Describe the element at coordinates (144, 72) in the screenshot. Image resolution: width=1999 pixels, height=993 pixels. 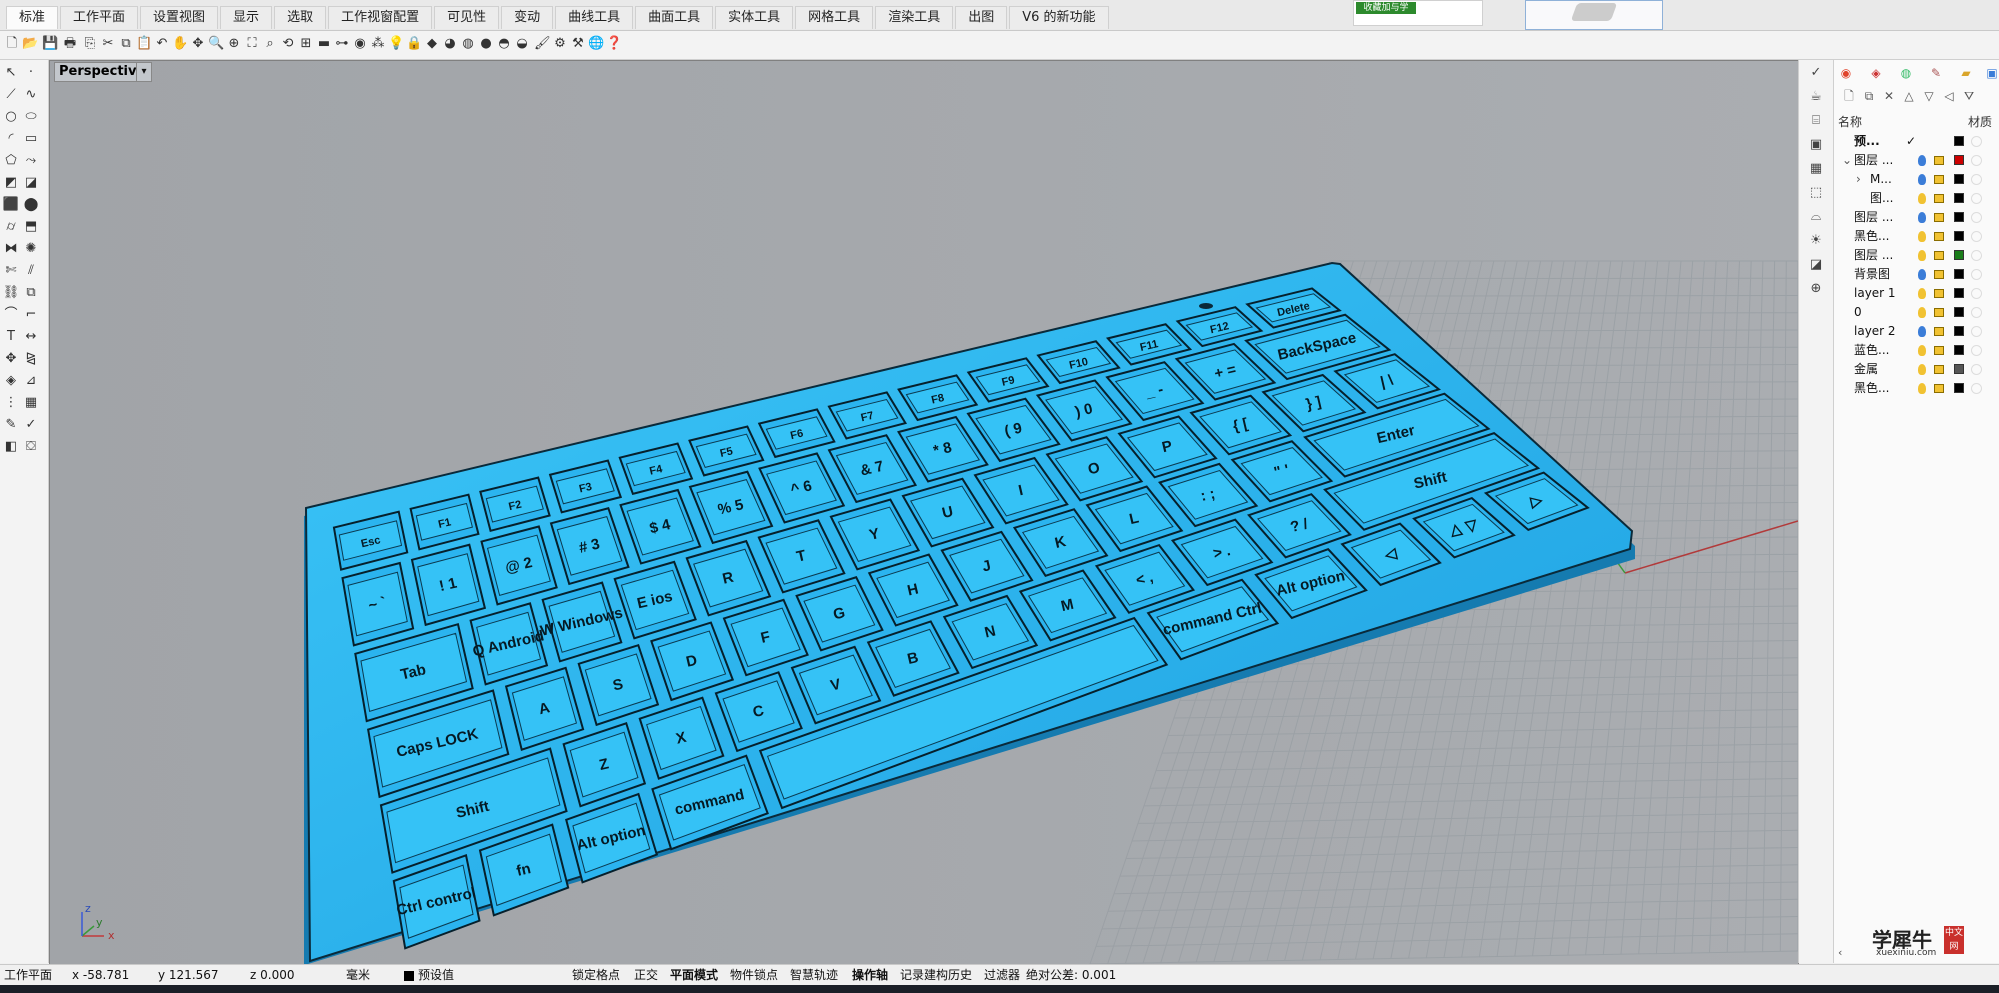
I see `viewport-menu-arrow: ▾` at that location.